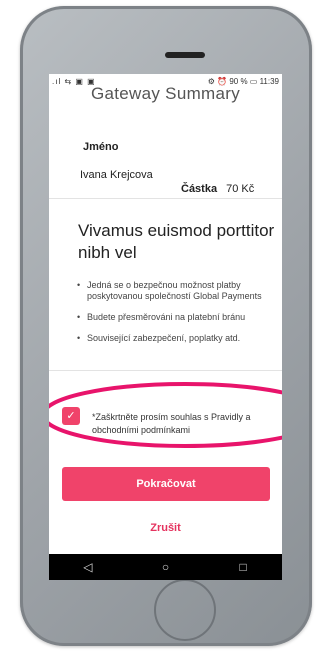 The image size is (331, 655). I want to click on consent-checkbox: ✓, so click(71, 416).